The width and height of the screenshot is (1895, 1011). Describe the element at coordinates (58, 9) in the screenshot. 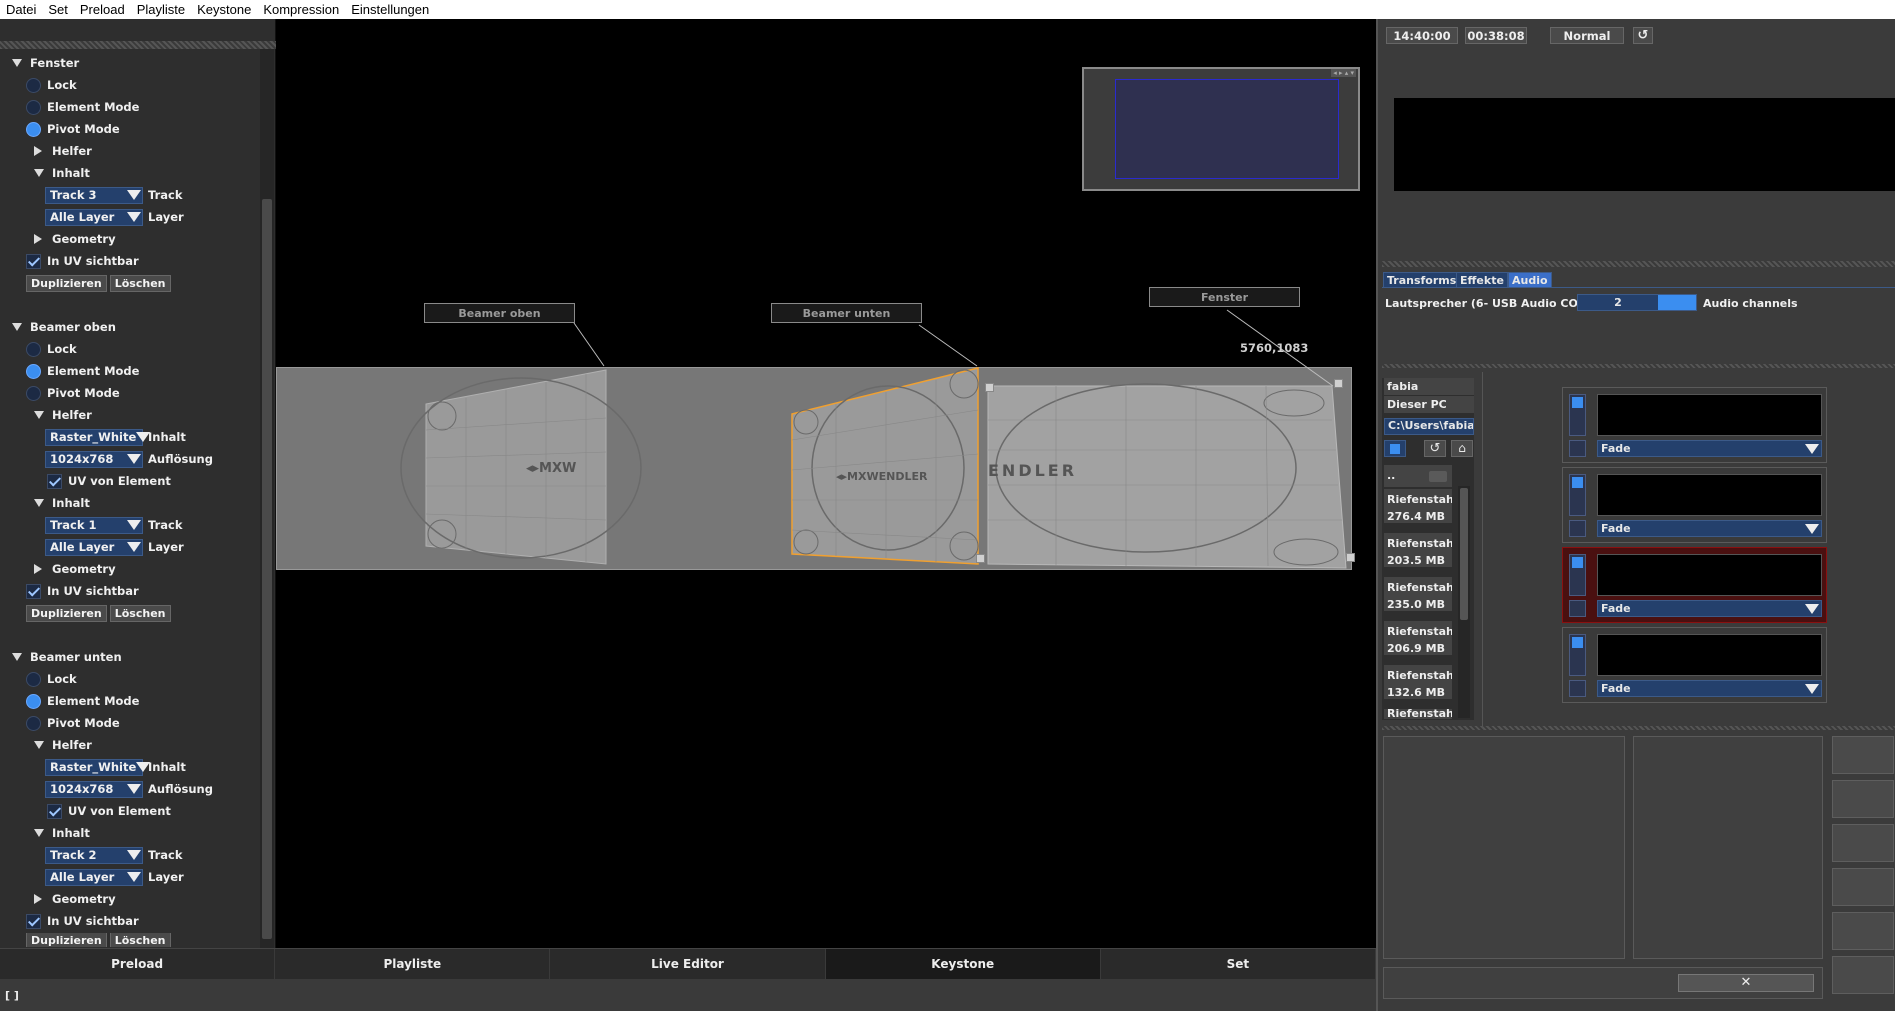

I see `menu-set: Set` at that location.